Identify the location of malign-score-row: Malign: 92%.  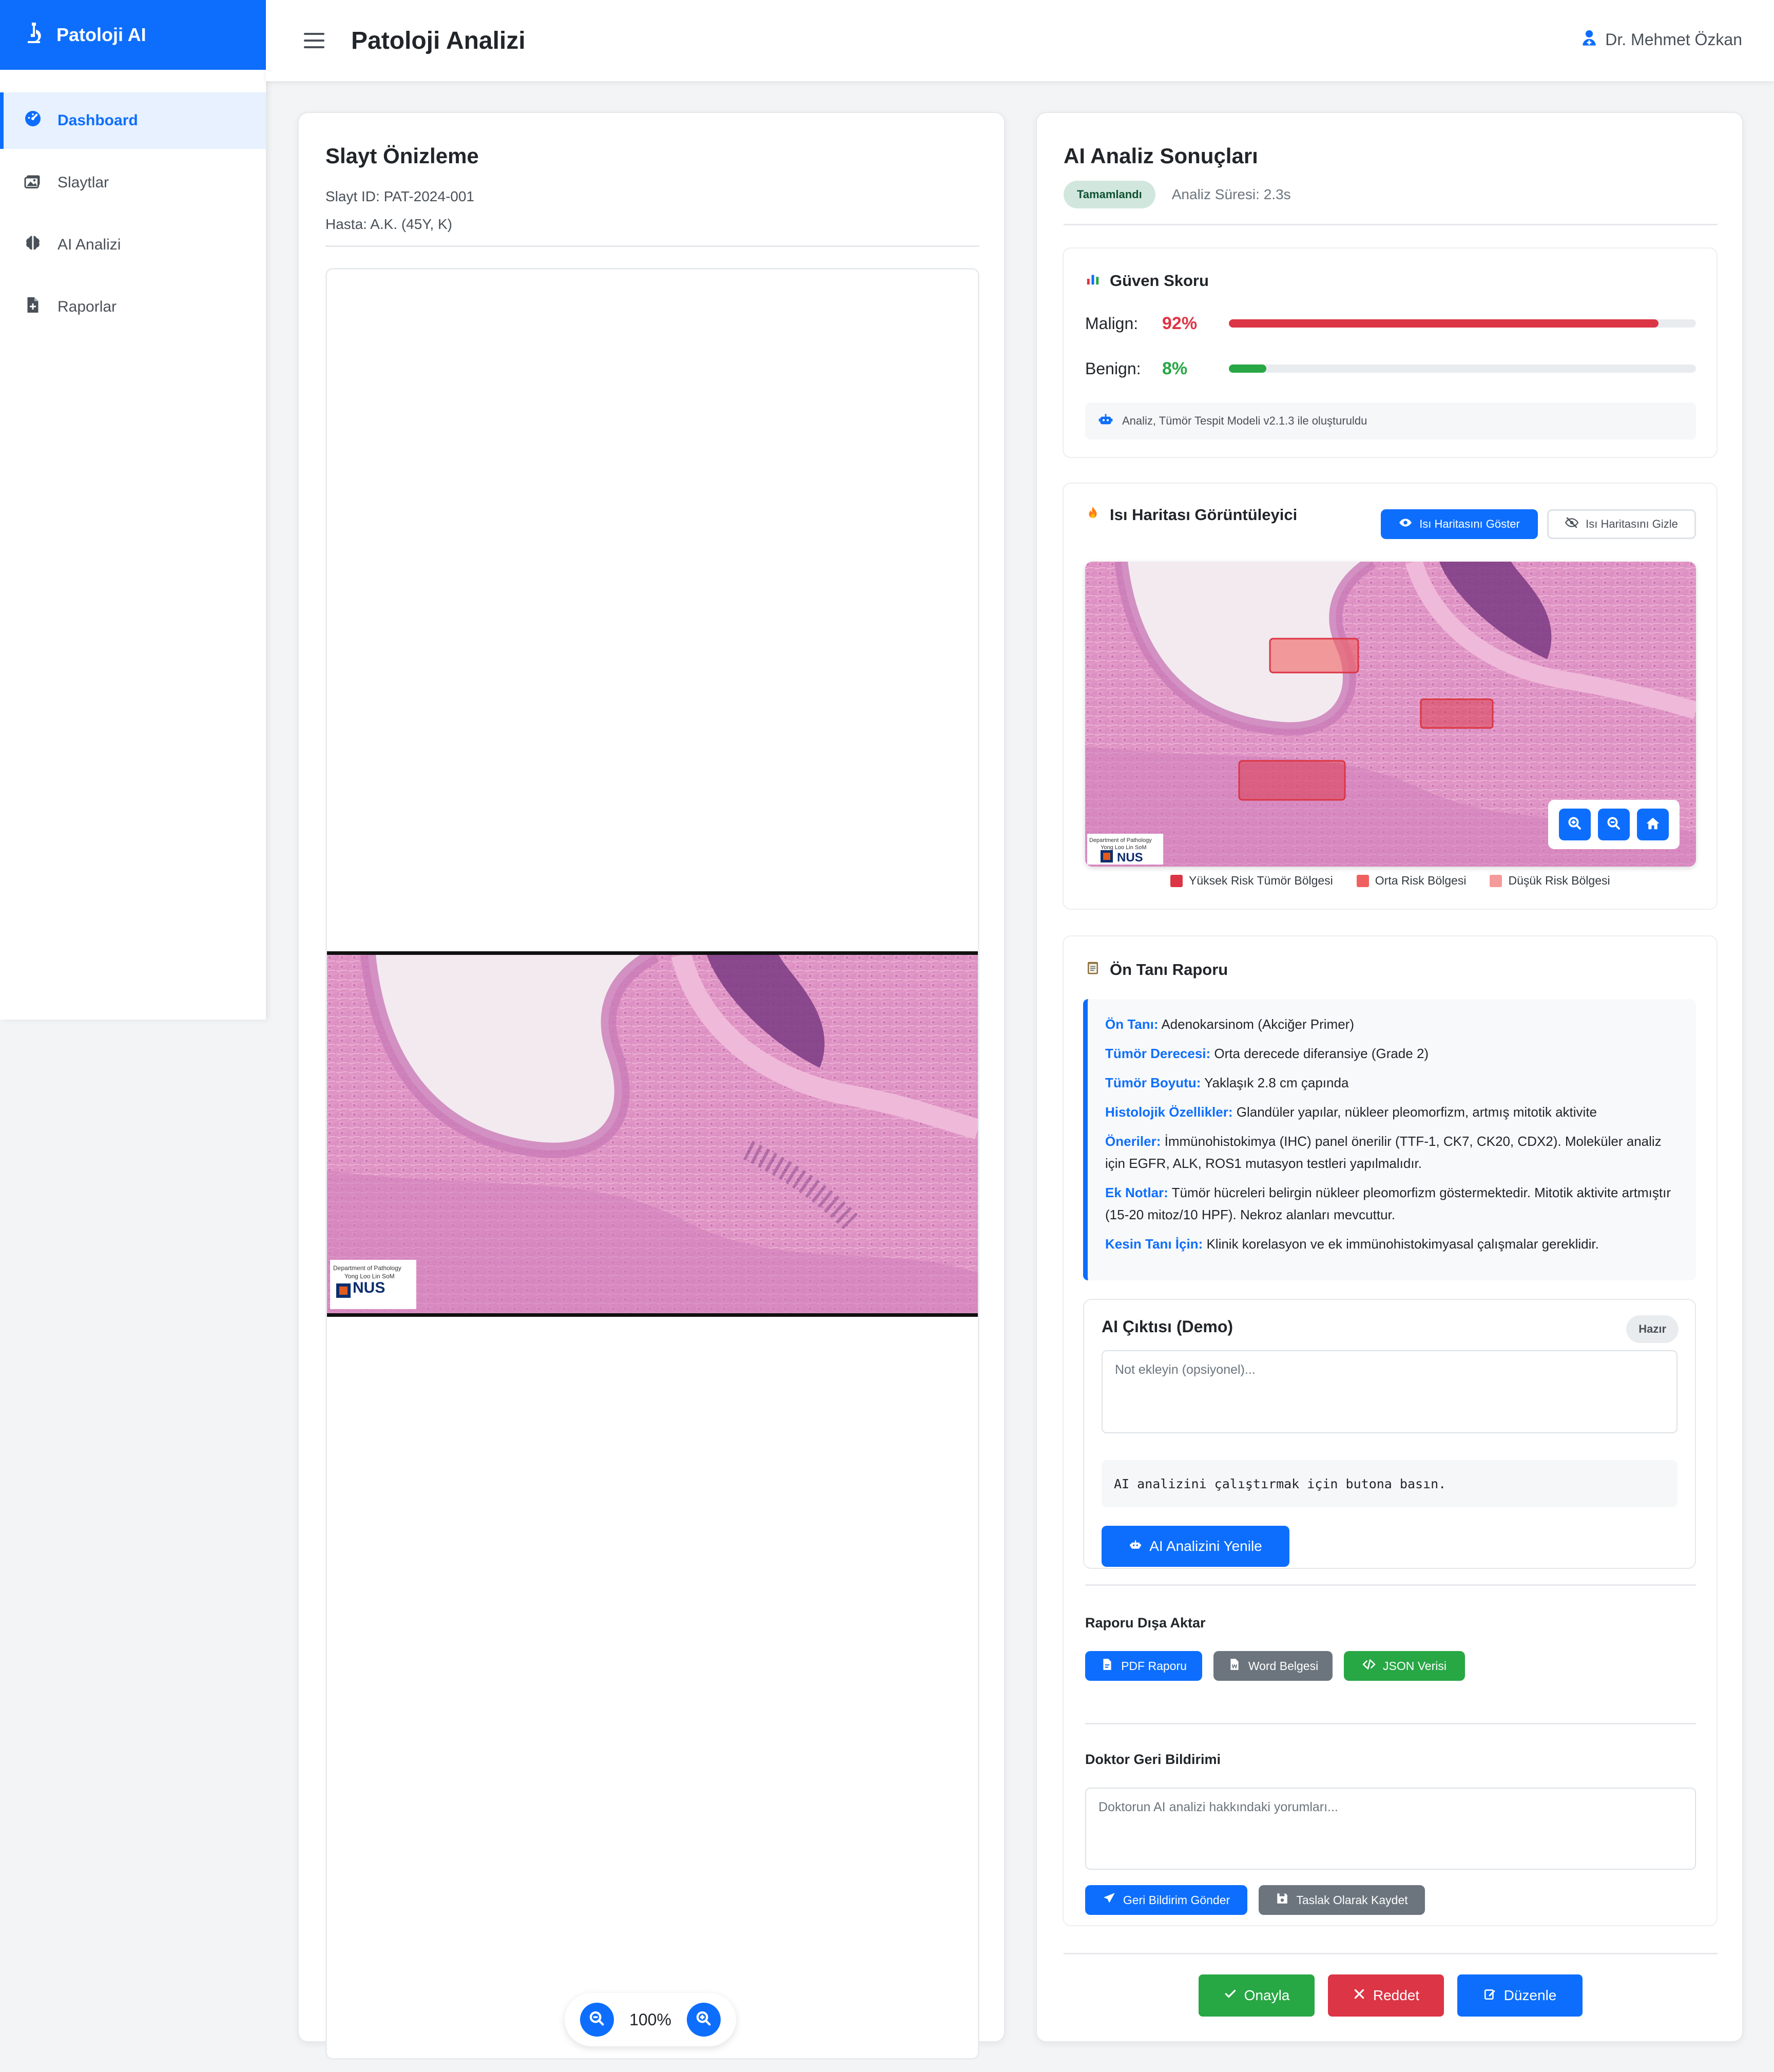
(1391, 323).